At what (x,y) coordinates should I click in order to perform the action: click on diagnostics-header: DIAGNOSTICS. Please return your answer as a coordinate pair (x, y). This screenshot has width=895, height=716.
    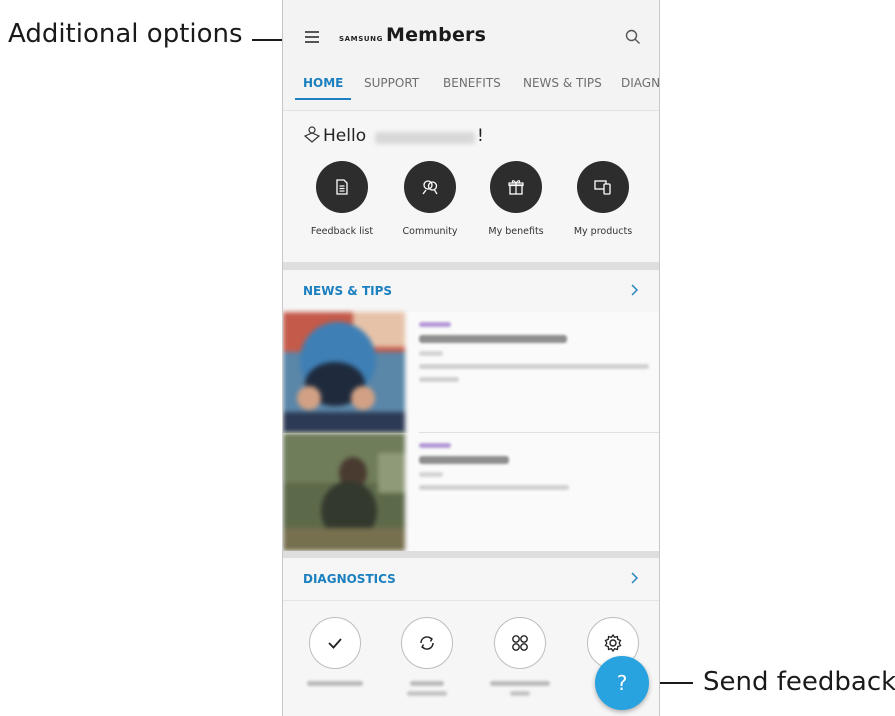
    Looking at the image, I should click on (471, 579).